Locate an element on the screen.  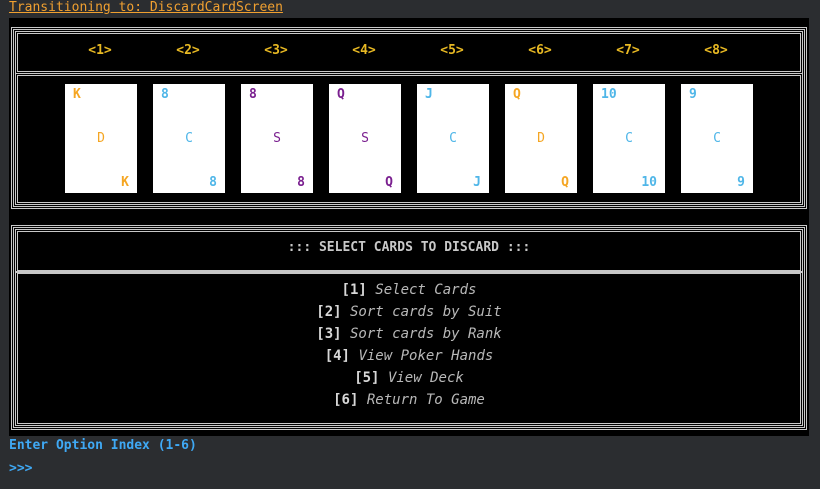
menu-option-label: View Poker Hands is located at coordinates (426, 356).